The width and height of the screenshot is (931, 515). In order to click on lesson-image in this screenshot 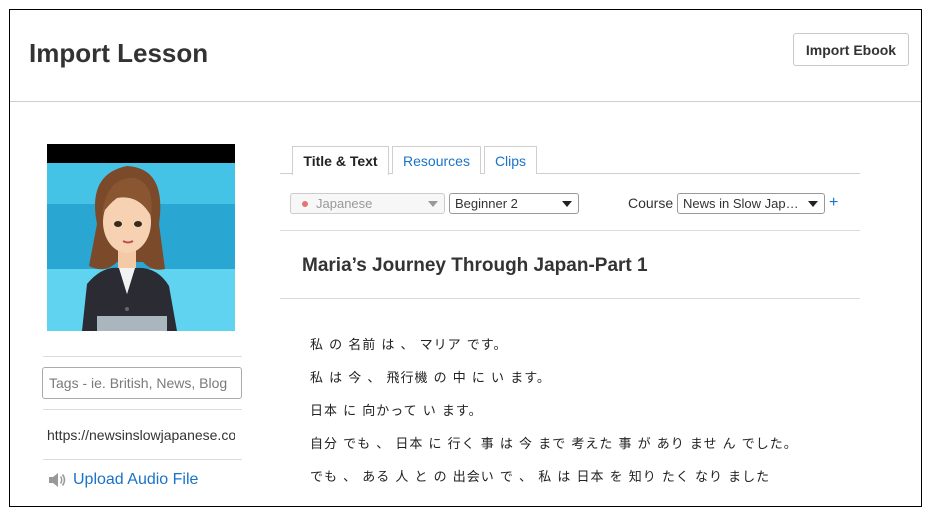, I will do `click(141, 237)`.